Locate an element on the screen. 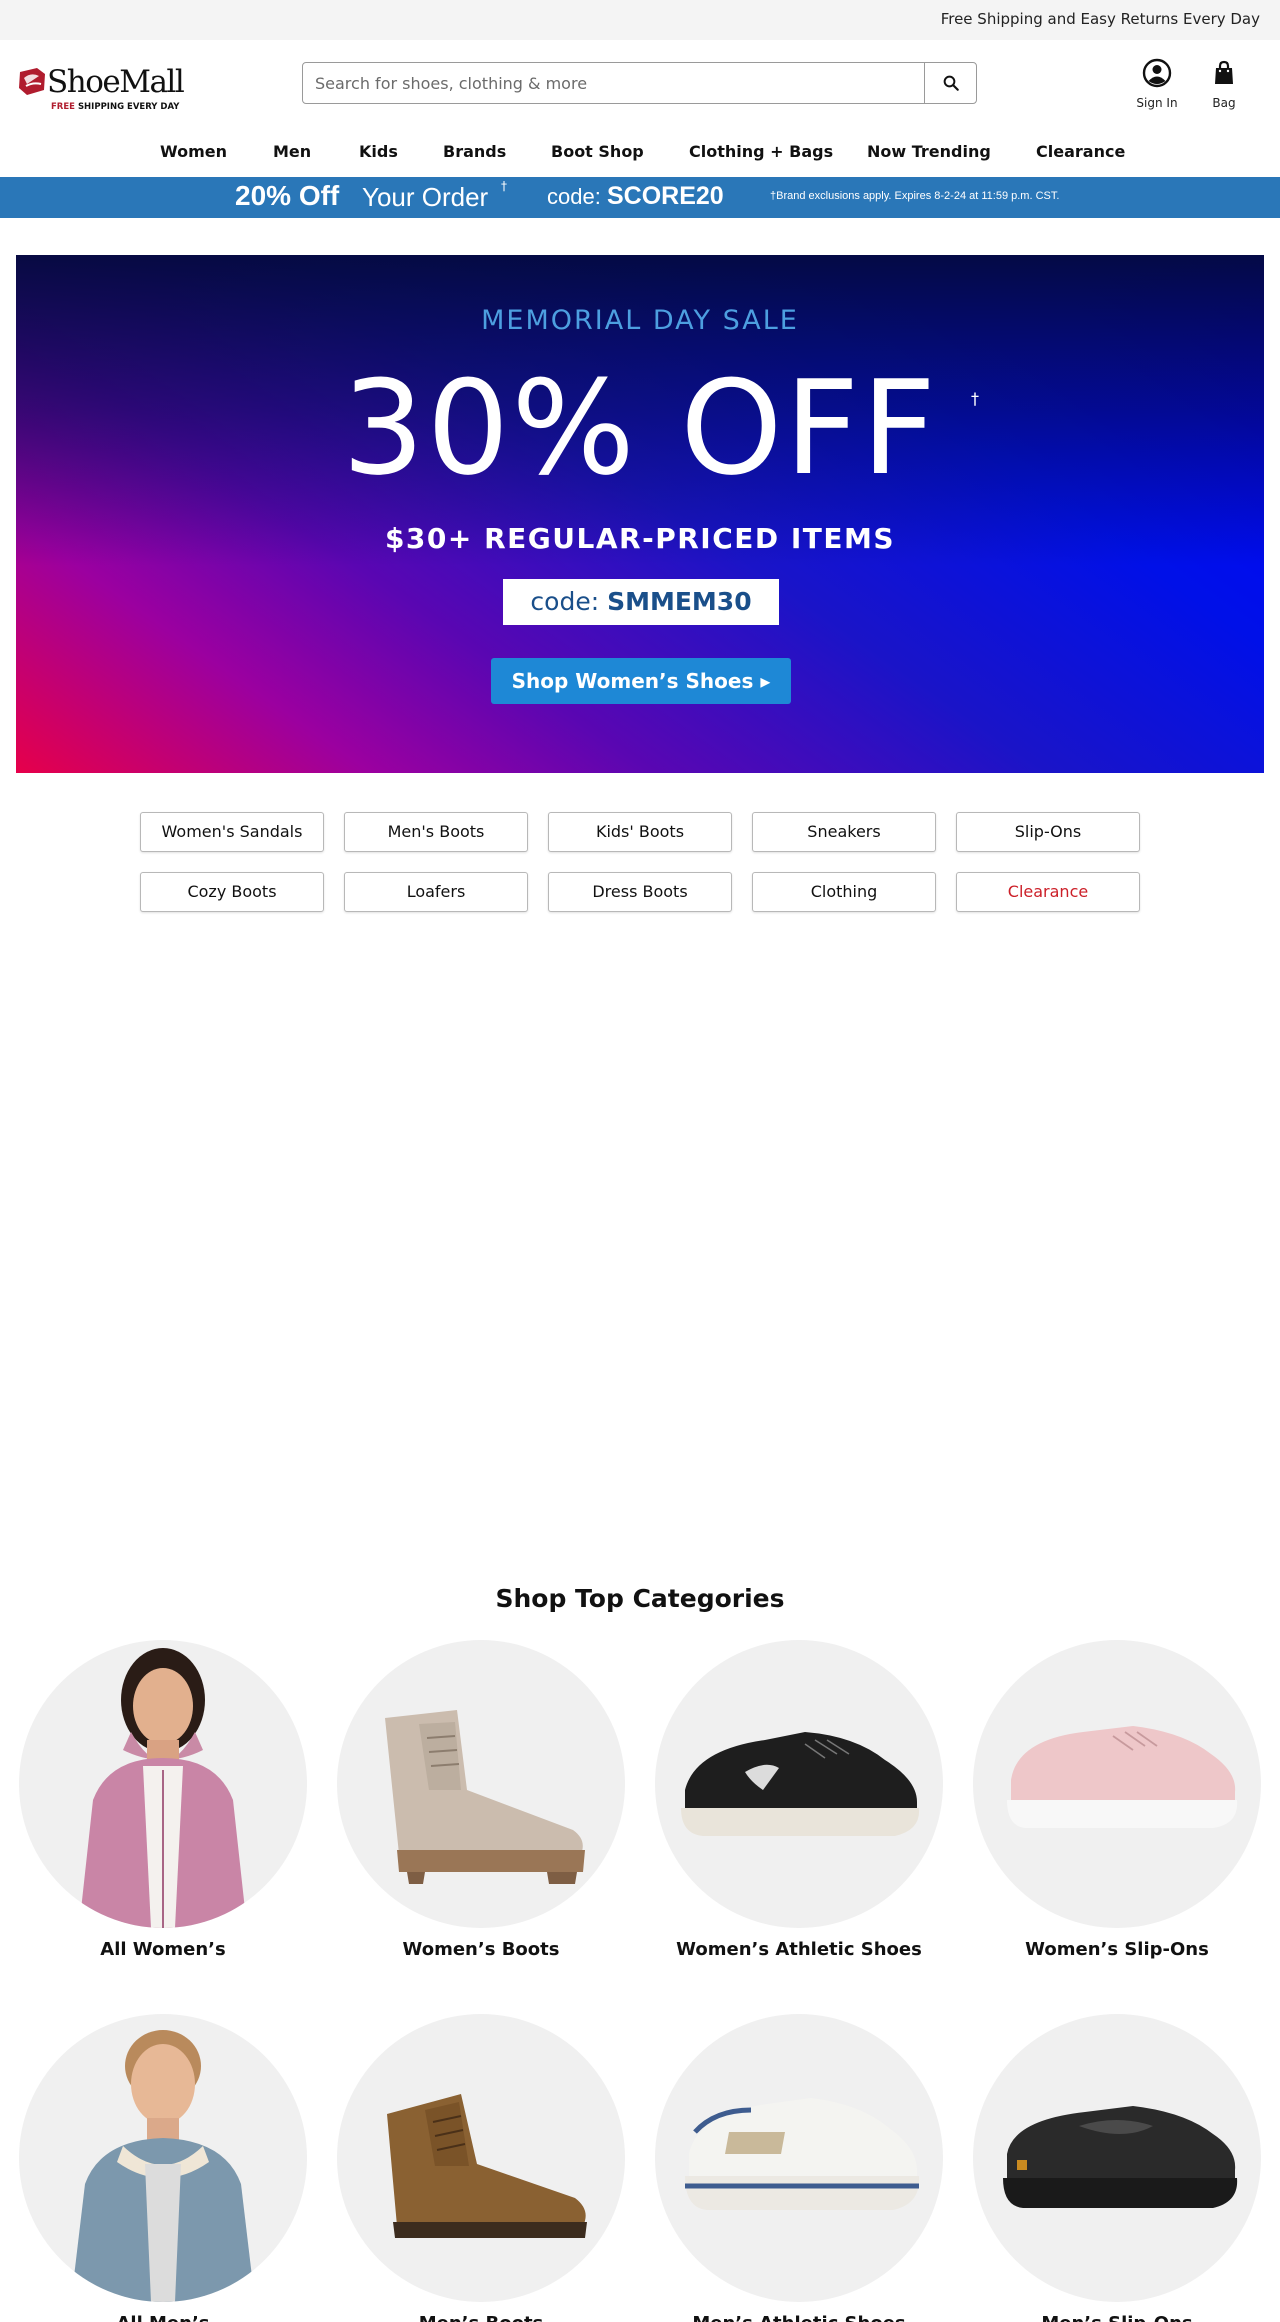  sign-in-label: Sign In is located at coordinates (1157, 103).